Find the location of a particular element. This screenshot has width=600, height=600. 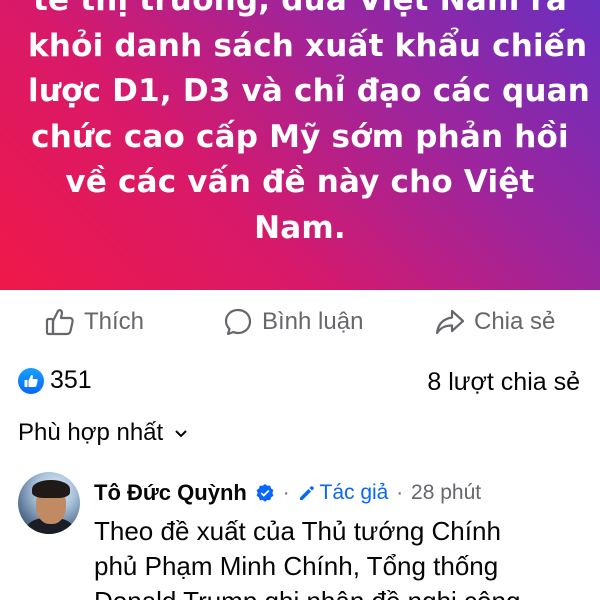

share-button: Chia sẻ is located at coordinates (494, 322).